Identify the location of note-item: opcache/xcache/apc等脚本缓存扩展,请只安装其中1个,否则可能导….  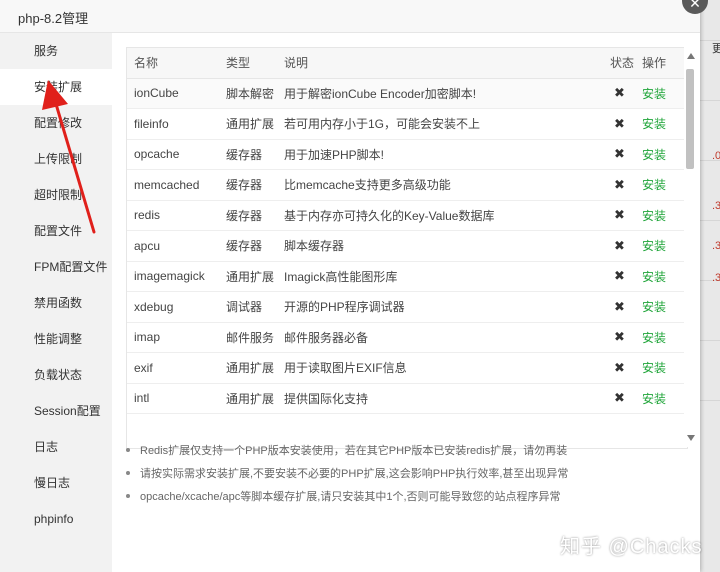
(343, 496).